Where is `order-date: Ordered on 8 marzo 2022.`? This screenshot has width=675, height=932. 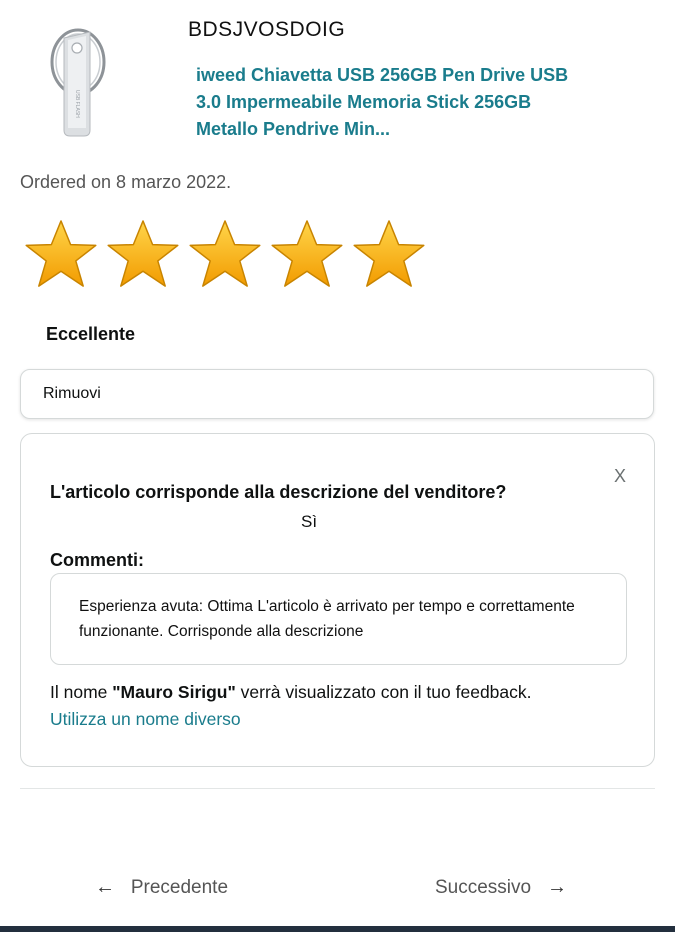
order-date: Ordered on 8 marzo 2022. is located at coordinates (126, 182).